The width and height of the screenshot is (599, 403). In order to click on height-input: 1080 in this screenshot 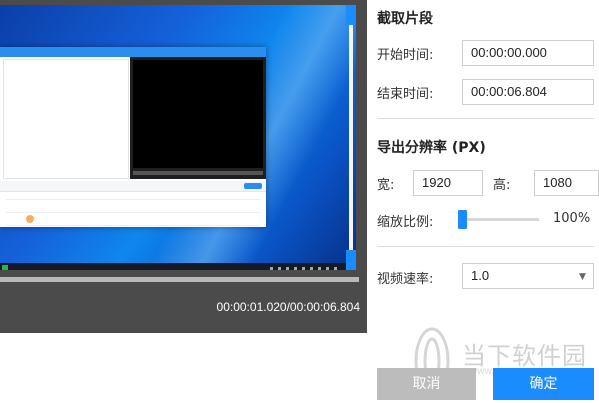, I will do `click(566, 183)`.